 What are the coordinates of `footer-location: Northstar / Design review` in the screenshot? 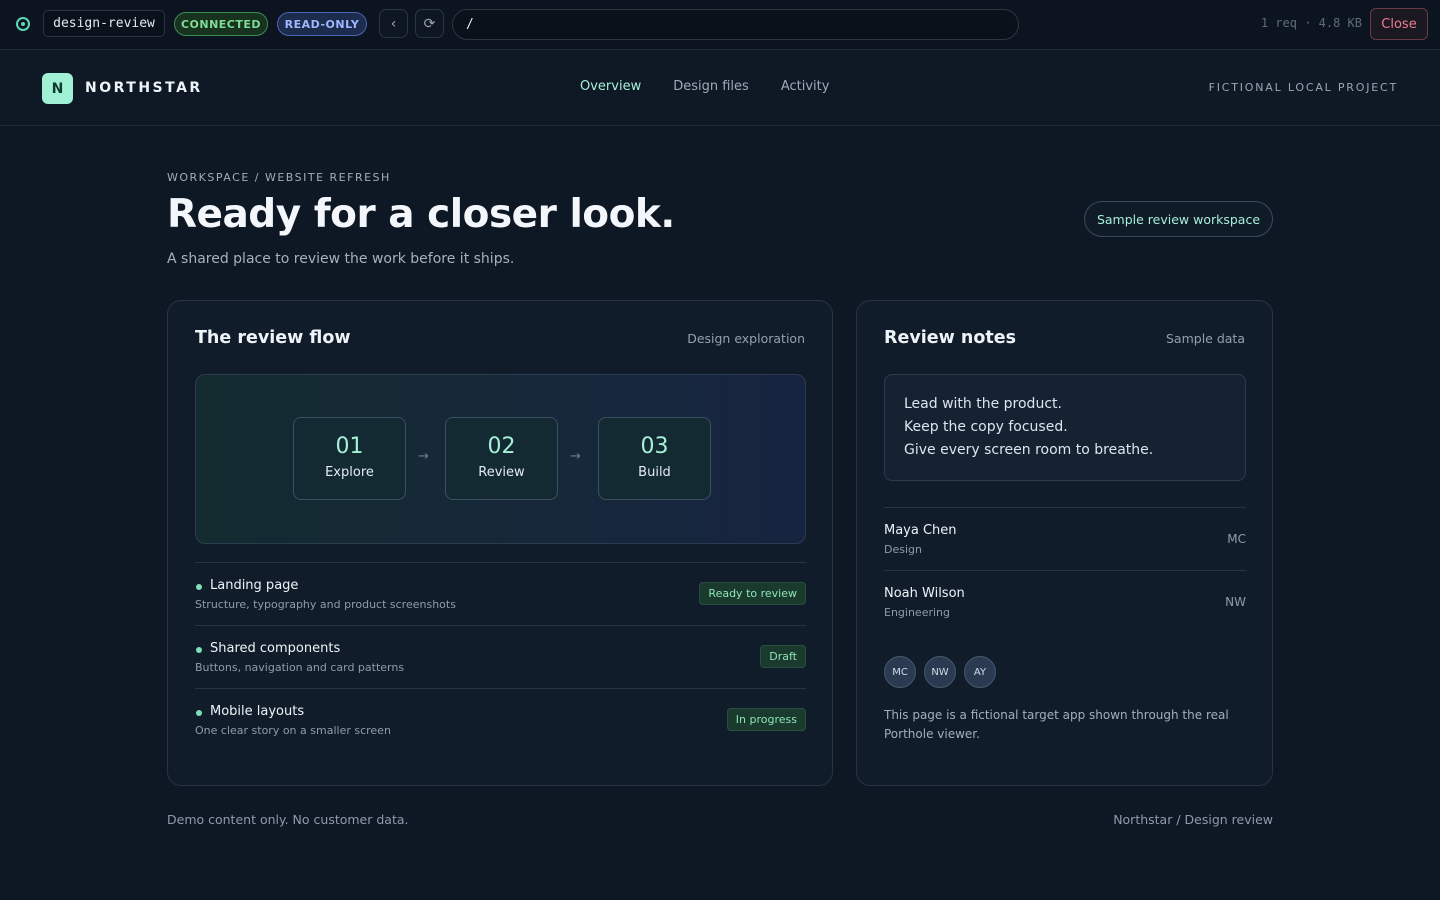 It's located at (1193, 819).